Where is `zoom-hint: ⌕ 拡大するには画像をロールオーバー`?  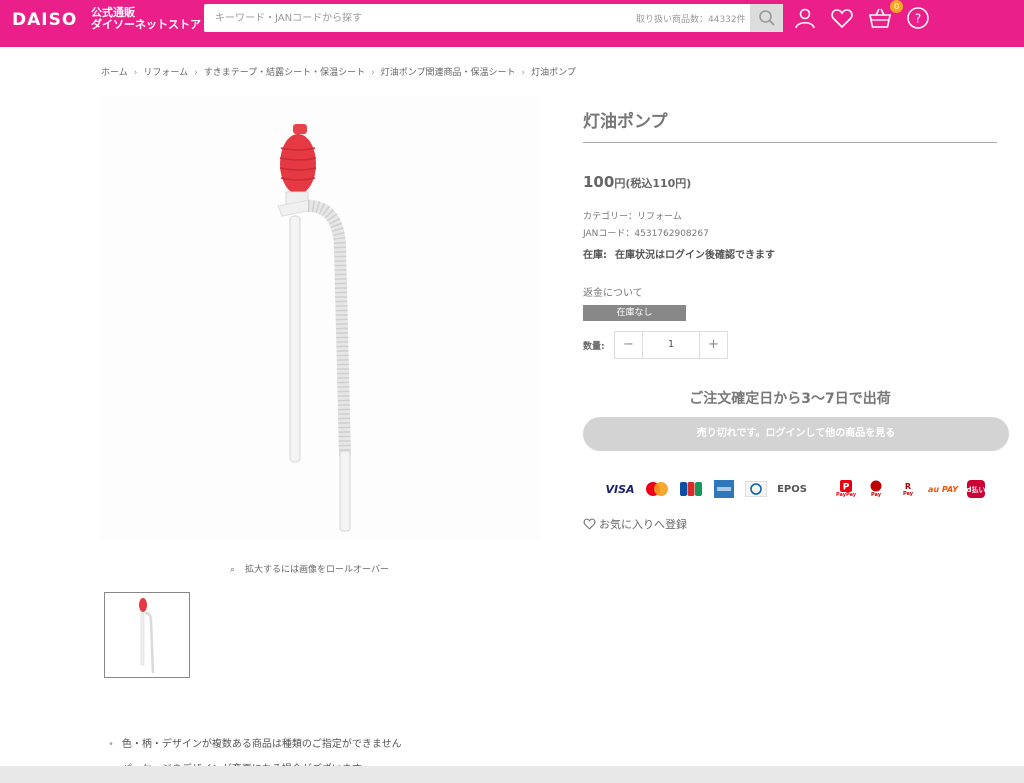
zoom-hint: ⌕ 拡大するには画像をロールオーバー is located at coordinates (309, 568).